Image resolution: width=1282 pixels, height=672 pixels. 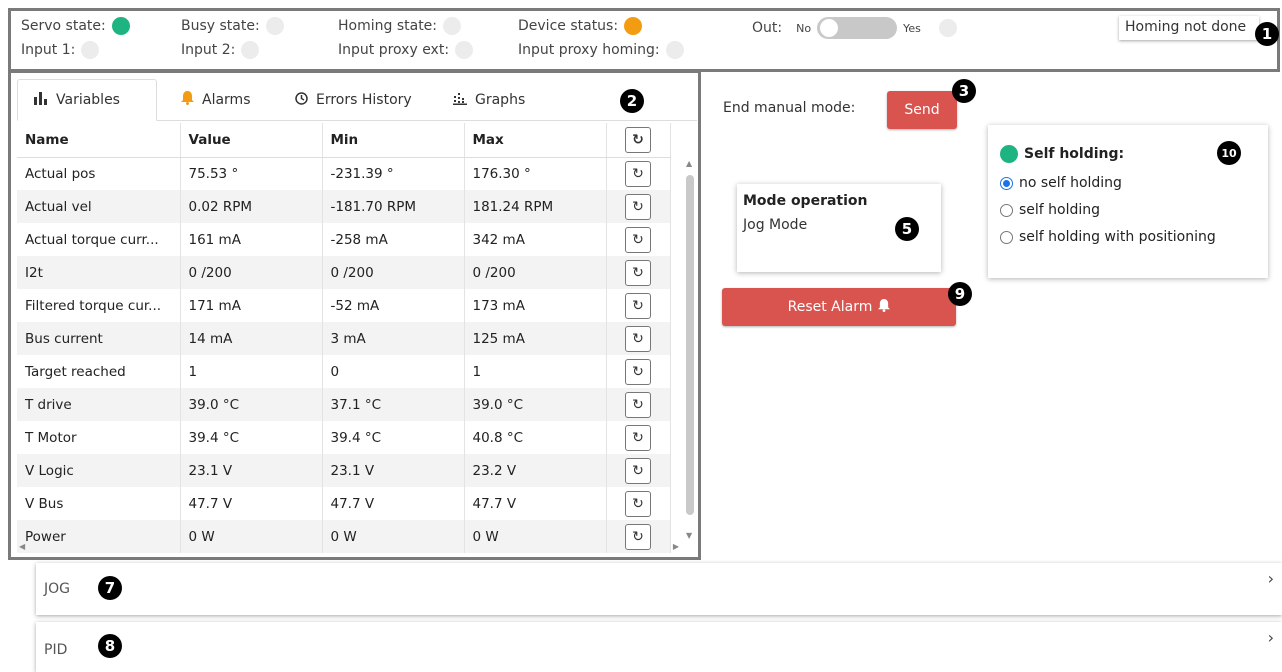 What do you see at coordinates (1009, 154) in the screenshot?
I see `self-holding-indicator` at bounding box center [1009, 154].